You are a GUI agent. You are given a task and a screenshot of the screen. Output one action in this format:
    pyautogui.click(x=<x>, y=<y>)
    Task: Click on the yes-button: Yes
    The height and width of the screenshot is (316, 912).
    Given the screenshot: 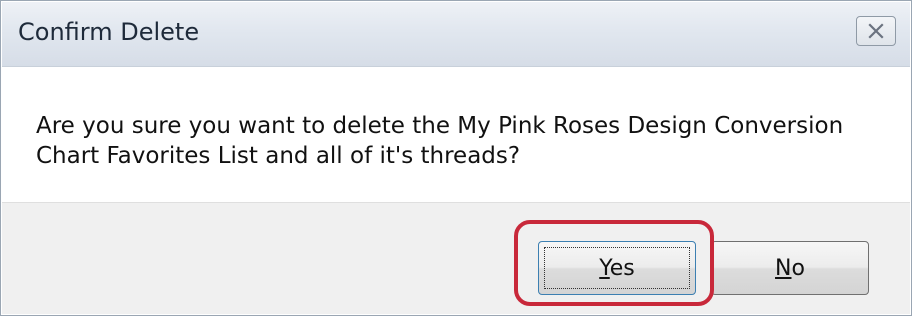 What is the action you would take?
    pyautogui.click(x=617, y=268)
    